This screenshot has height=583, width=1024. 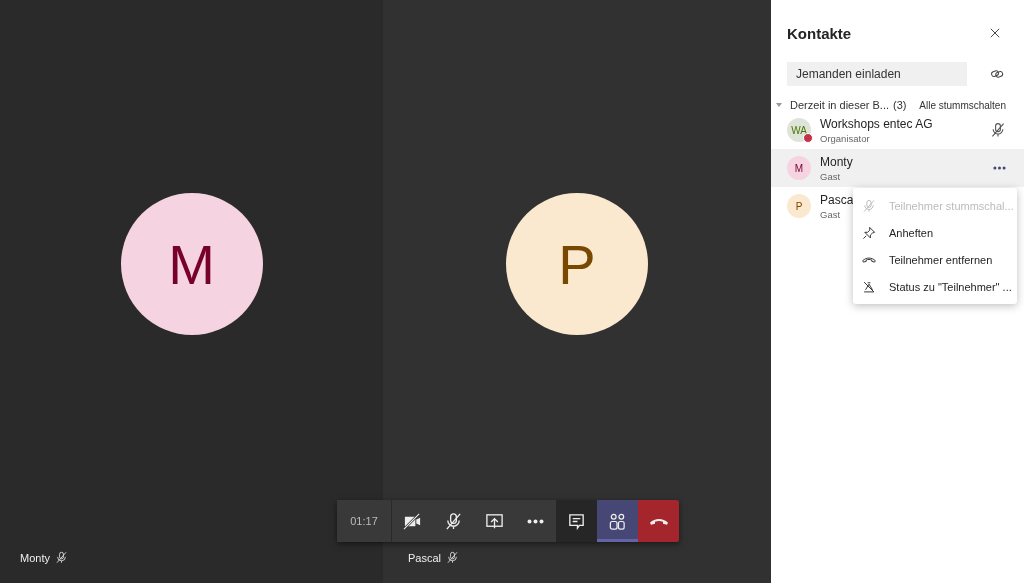 I want to click on invite-field: Jemanden einladen, so click(x=877, y=74).